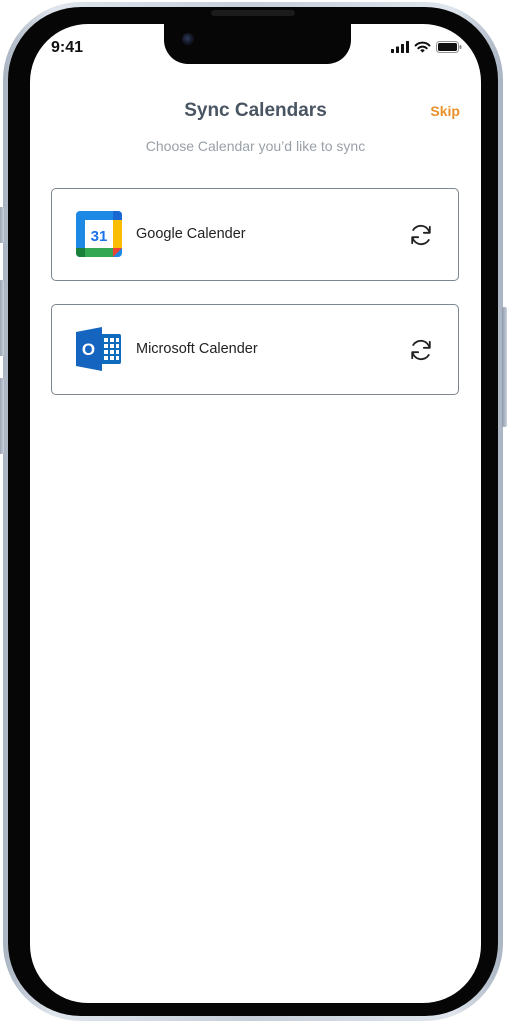 The height and width of the screenshot is (1024, 507). Describe the element at coordinates (449, 47) in the screenshot. I see `battery-icon` at that location.